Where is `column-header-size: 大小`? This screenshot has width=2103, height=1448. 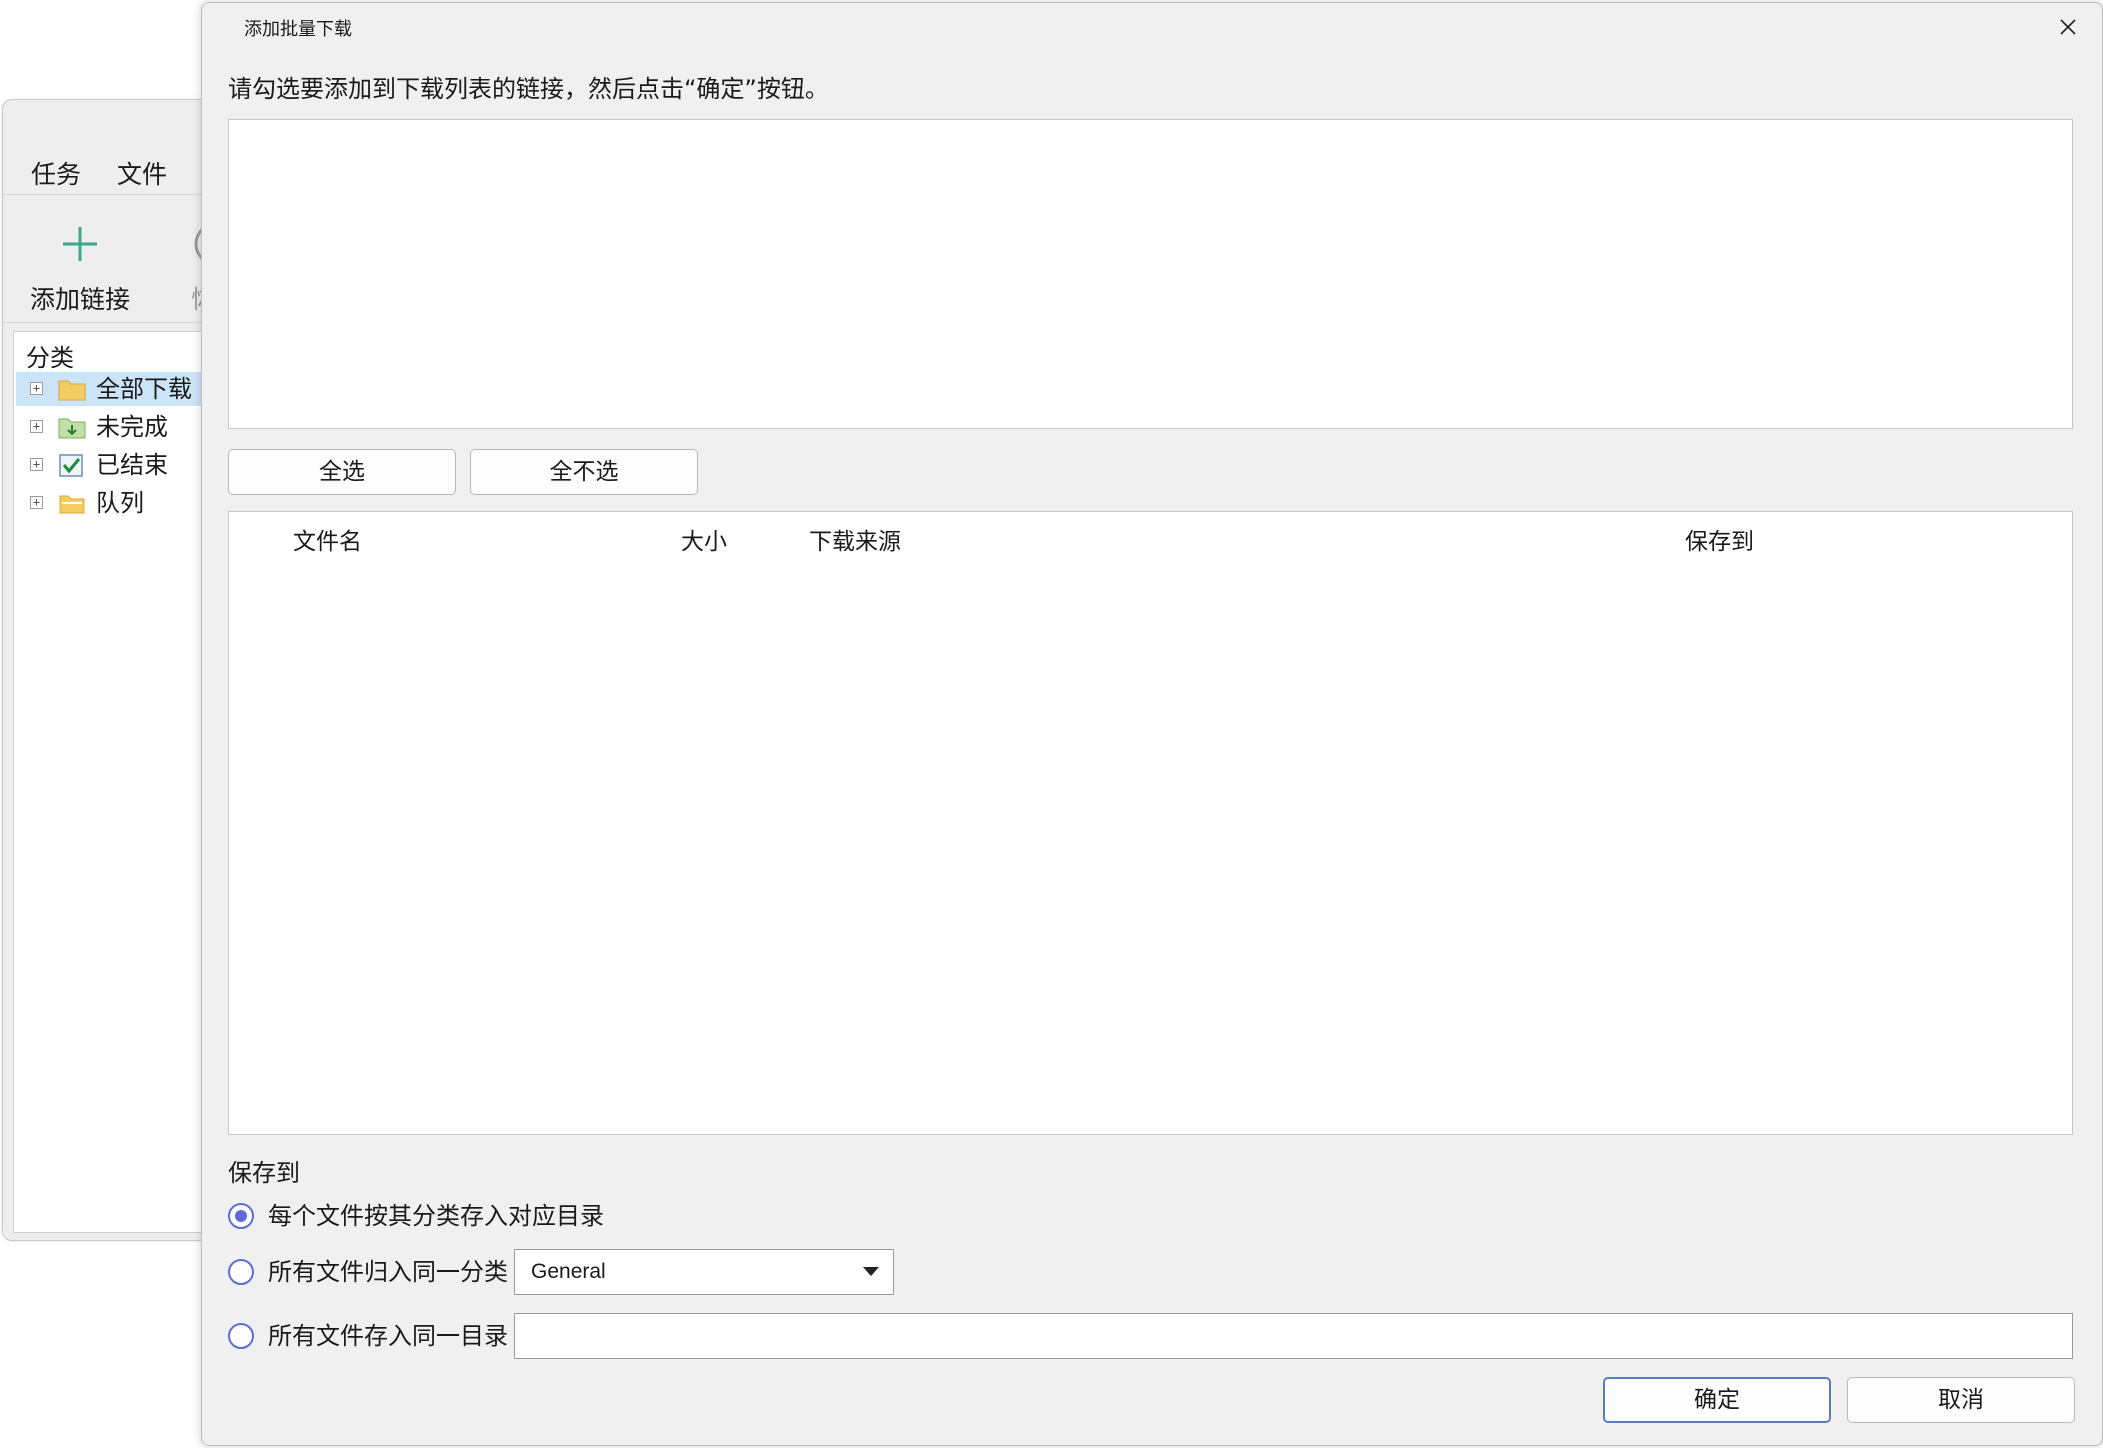
column-header-size: 大小 is located at coordinates (704, 539).